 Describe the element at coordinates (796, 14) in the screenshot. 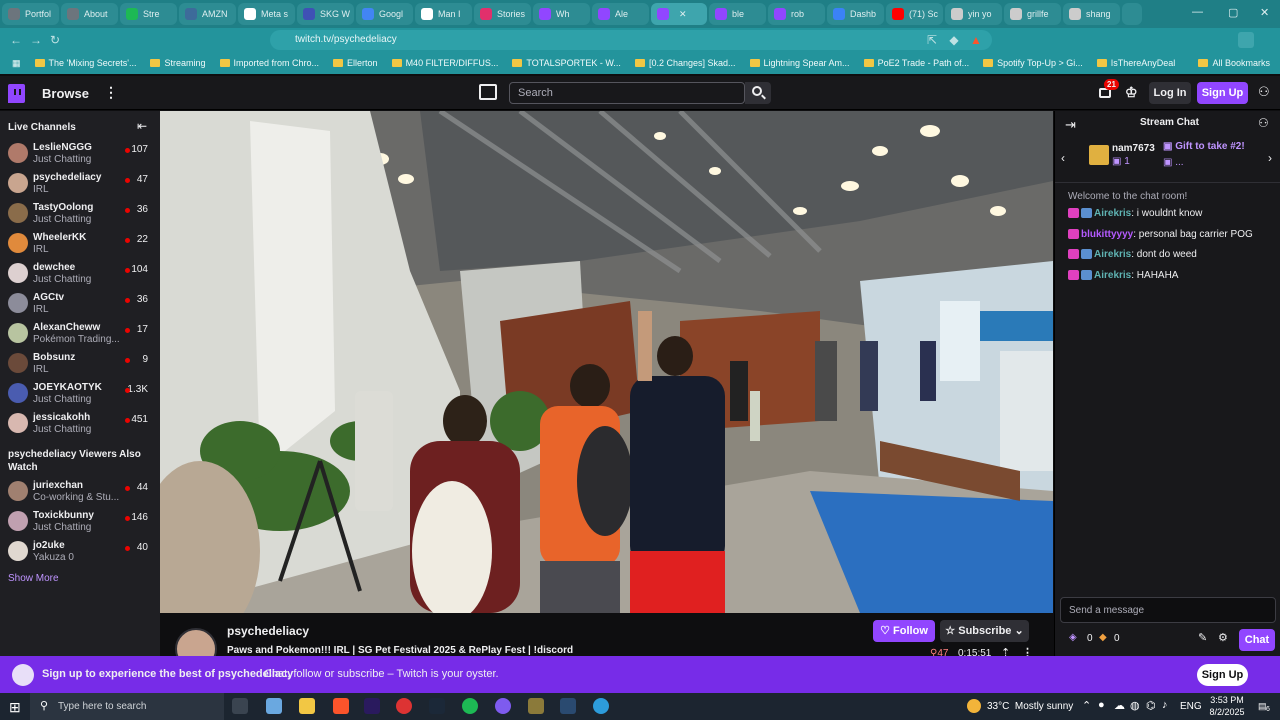

I see `browser-tab: rob` at that location.